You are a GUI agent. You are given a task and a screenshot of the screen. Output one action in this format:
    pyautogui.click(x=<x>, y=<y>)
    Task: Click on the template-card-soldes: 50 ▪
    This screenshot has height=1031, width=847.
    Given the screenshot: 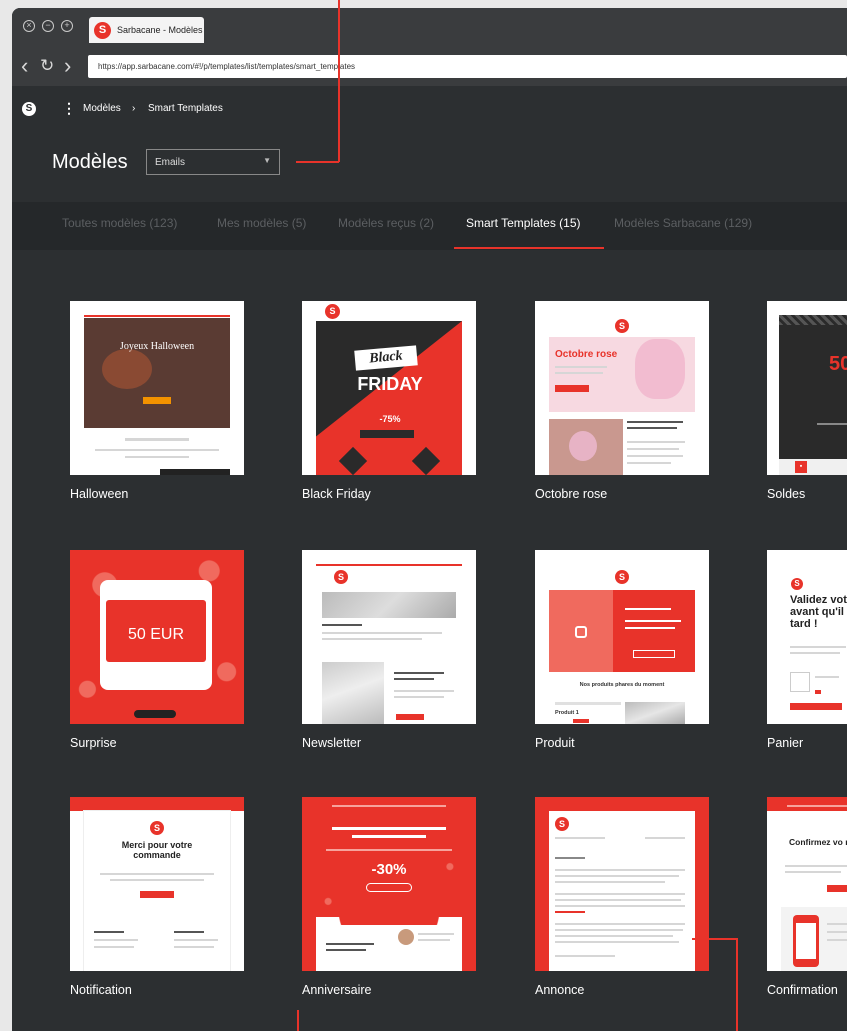 What is the action you would take?
    pyautogui.click(x=807, y=388)
    